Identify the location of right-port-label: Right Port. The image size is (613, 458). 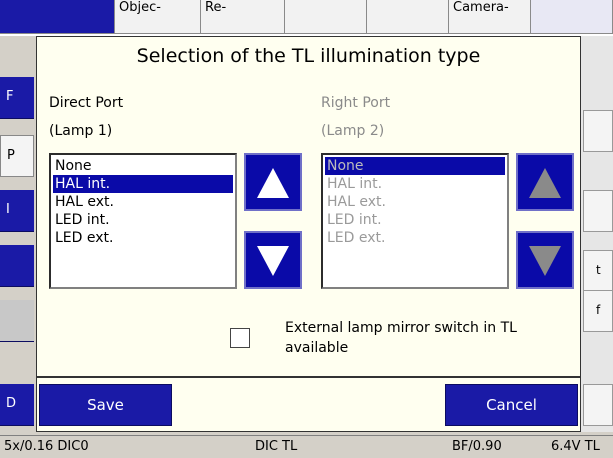
(356, 103).